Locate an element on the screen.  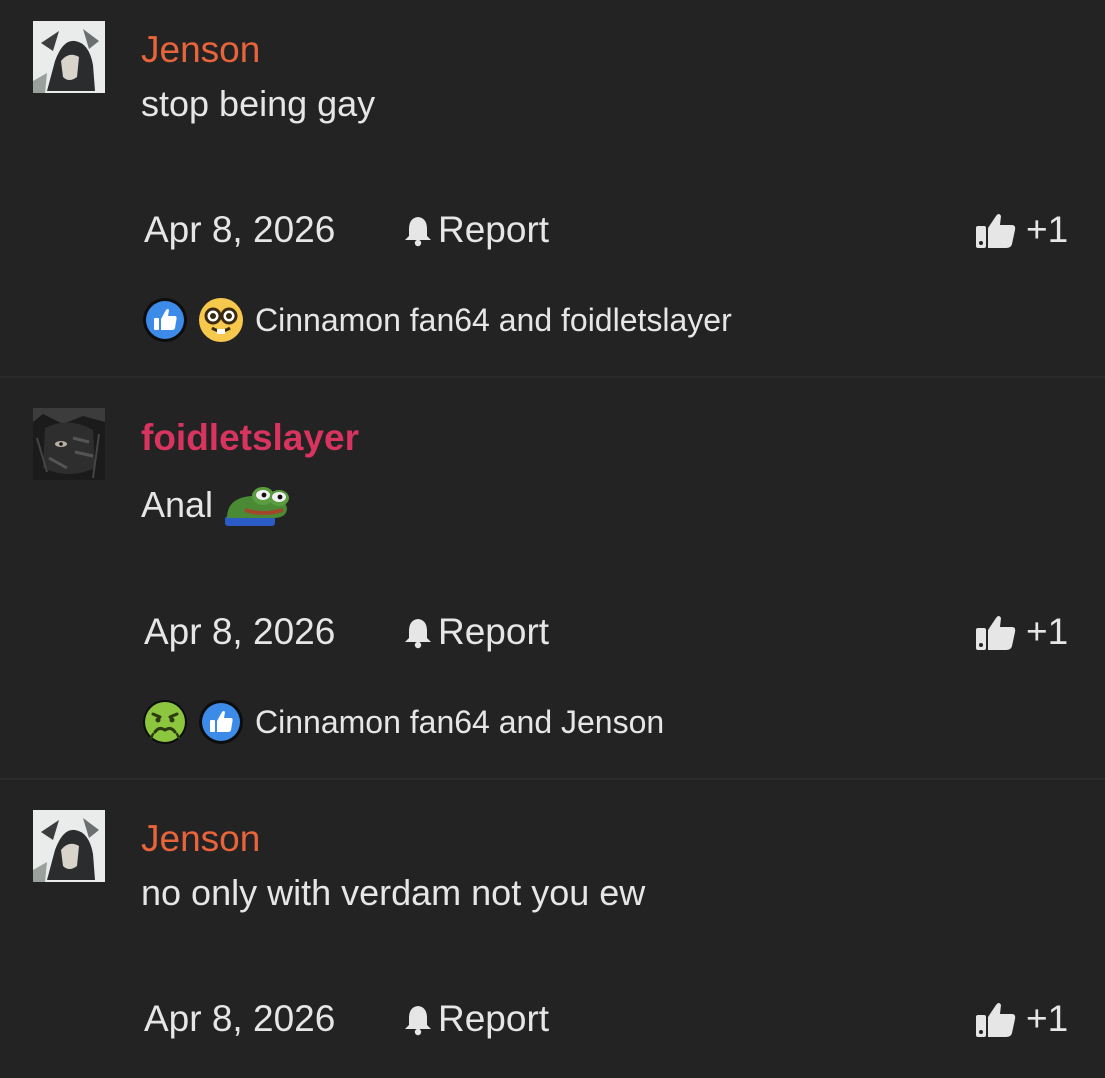
comment-text: stop being gay is located at coordinates (258, 104).